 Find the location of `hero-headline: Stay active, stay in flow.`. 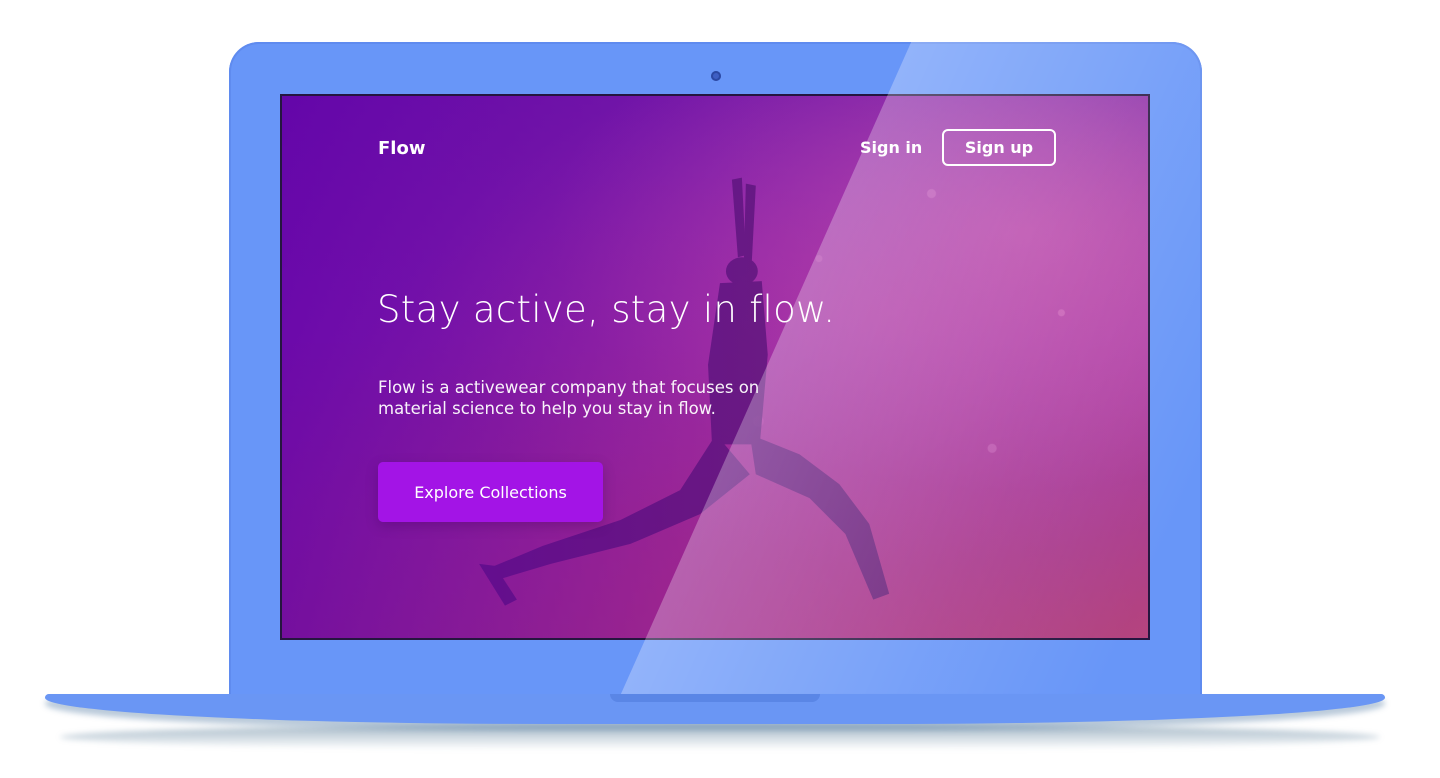

hero-headline: Stay active, stay in flow. is located at coordinates (606, 309).